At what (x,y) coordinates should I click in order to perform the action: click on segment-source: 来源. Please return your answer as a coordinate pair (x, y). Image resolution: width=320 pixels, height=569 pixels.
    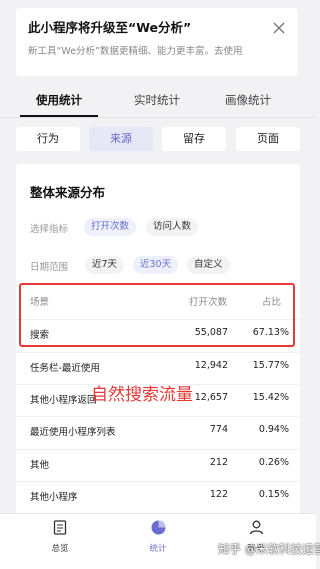
    Looking at the image, I should click on (121, 139).